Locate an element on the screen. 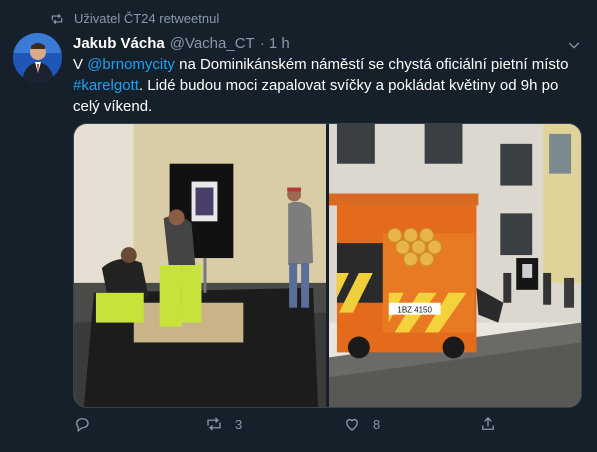 Image resolution: width=597 pixels, height=452 pixels. retweet-button: 3 is located at coordinates (223, 424).